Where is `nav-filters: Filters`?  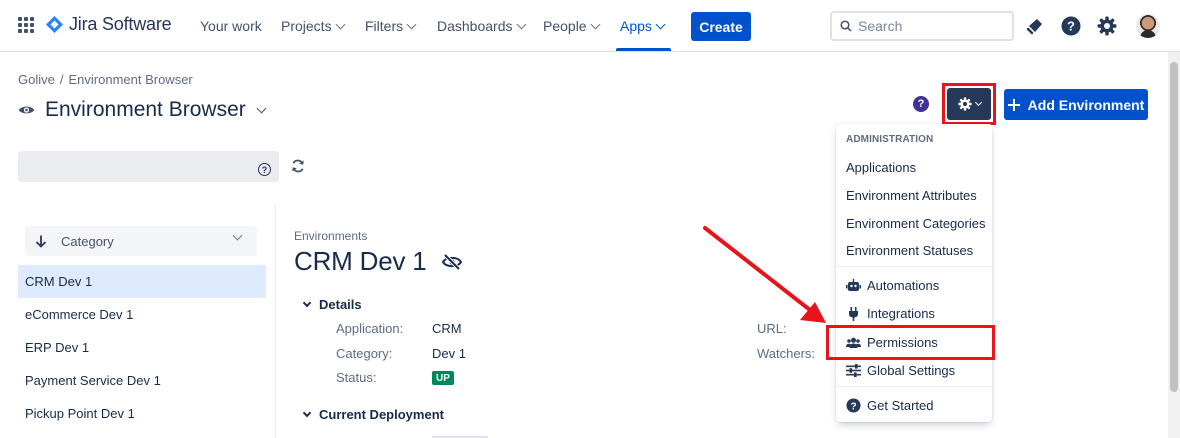
nav-filters: Filters is located at coordinates (391, 26).